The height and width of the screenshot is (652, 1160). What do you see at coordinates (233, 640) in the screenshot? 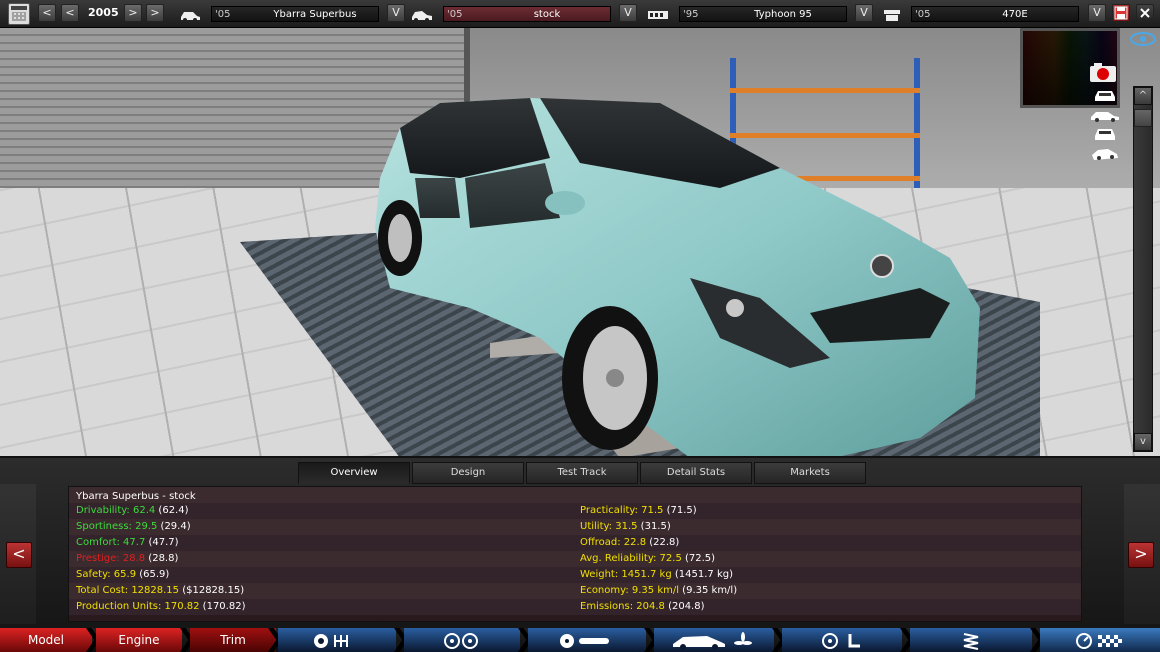
I see `nav-trim: Trim` at bounding box center [233, 640].